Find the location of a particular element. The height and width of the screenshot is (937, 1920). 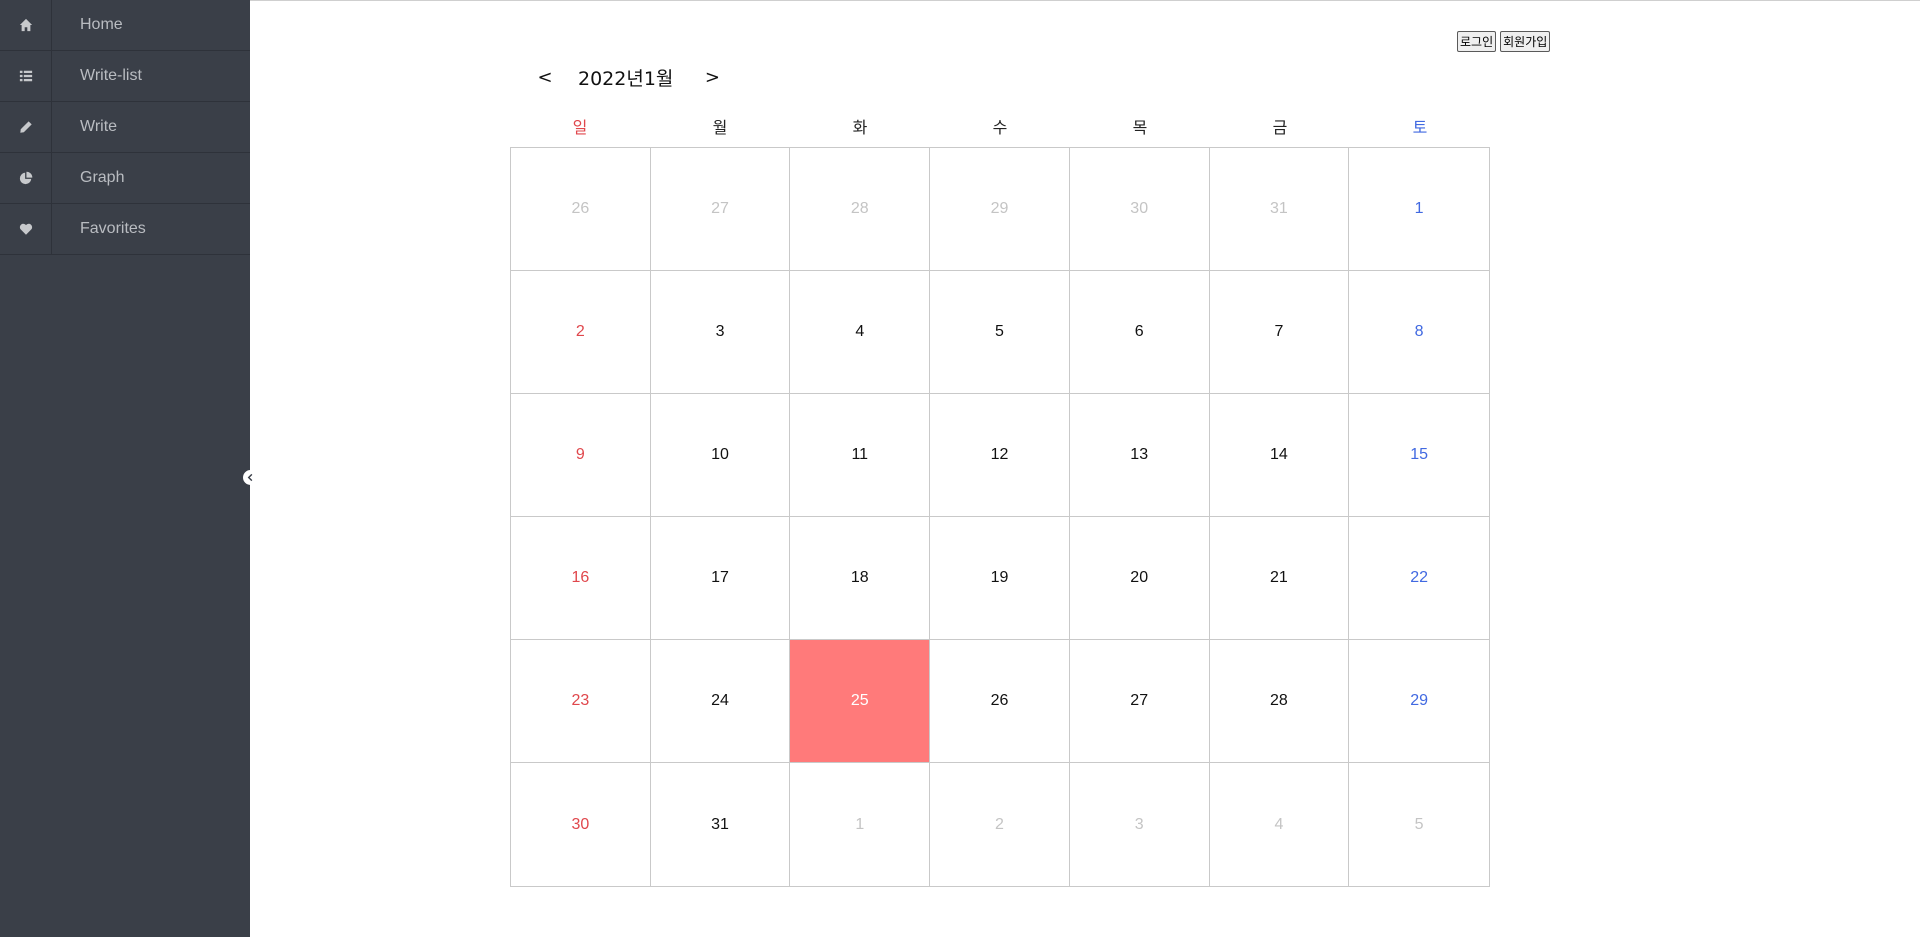

sidebar-collapse-toggle is located at coordinates (250, 477).